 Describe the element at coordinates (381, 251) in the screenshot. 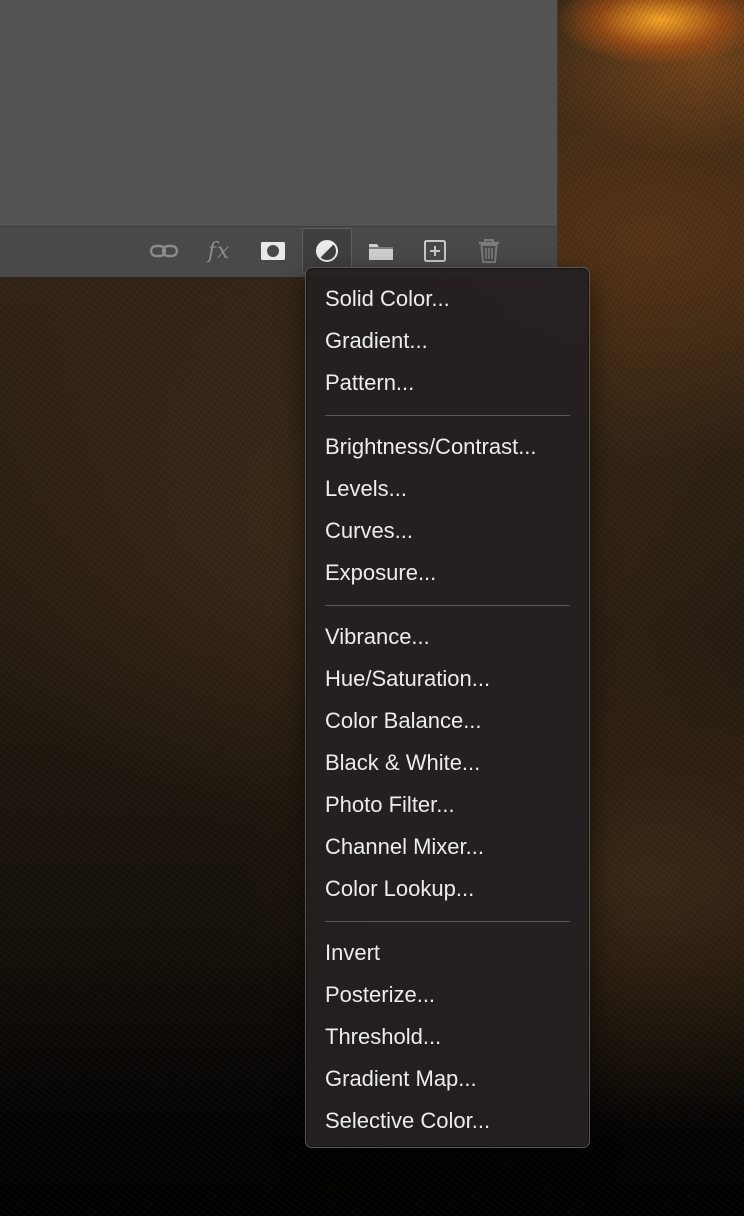

I see `folder-icon` at that location.